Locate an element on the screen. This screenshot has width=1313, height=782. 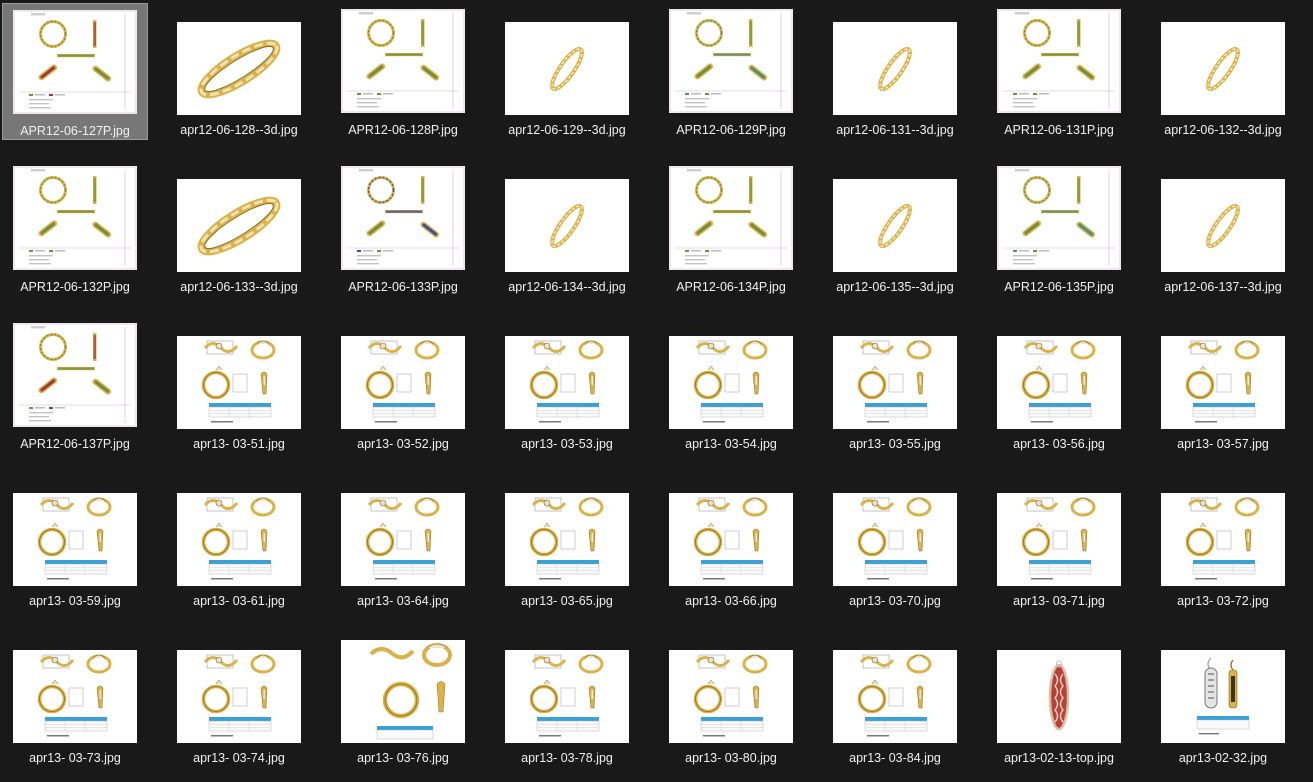
file-thumbnail-item: APR12-06-128P.jpg is located at coordinates (403, 71).